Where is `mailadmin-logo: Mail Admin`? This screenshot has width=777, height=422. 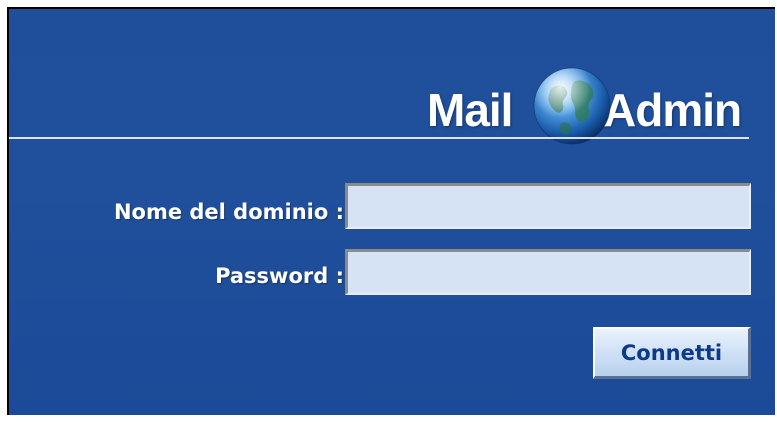 mailadmin-logo: Mail Admin is located at coordinates (597, 110).